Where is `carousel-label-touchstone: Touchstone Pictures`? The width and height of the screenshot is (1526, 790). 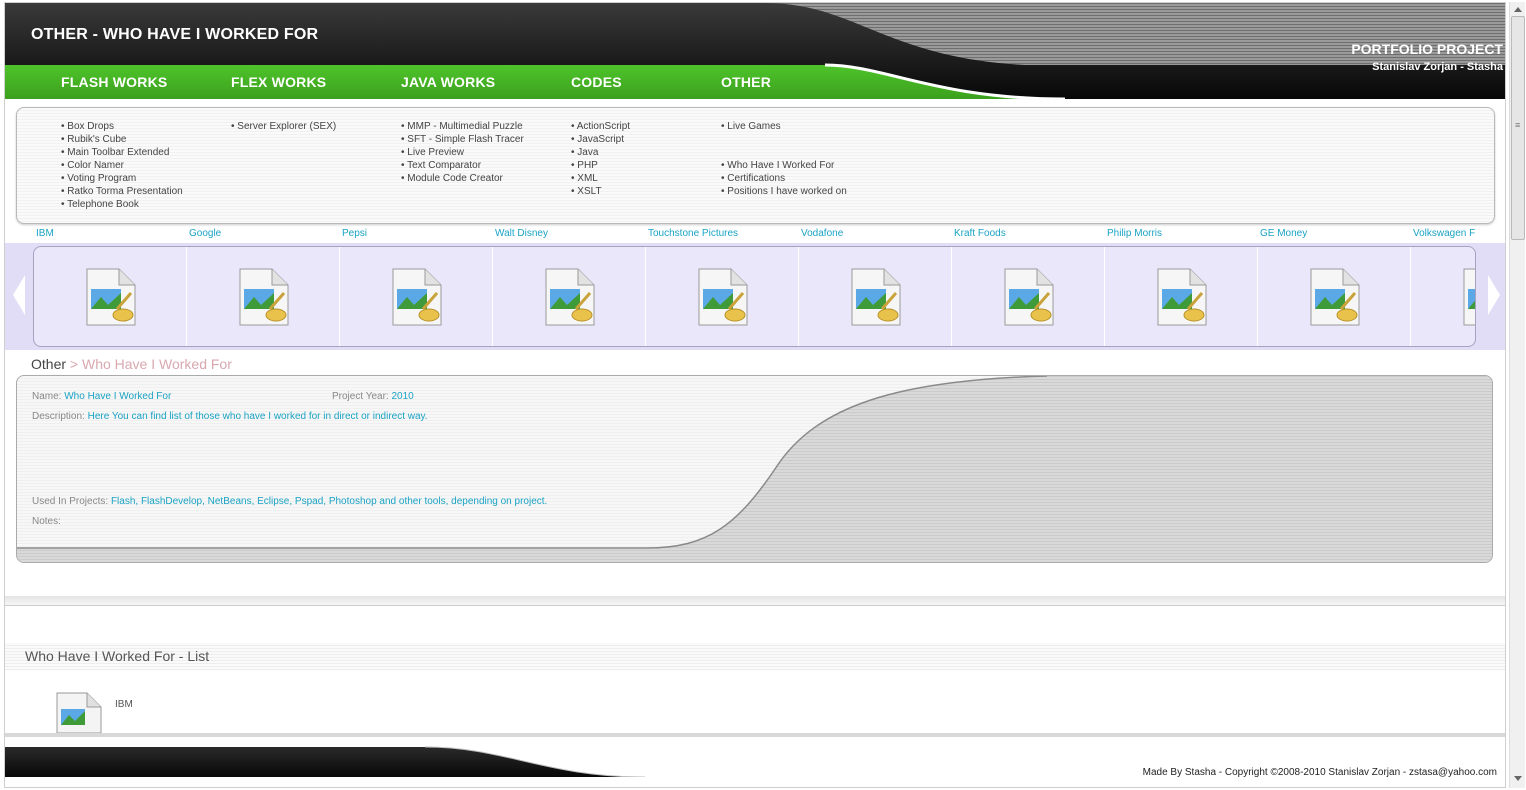 carousel-label-touchstone: Touchstone Pictures is located at coordinates (693, 233).